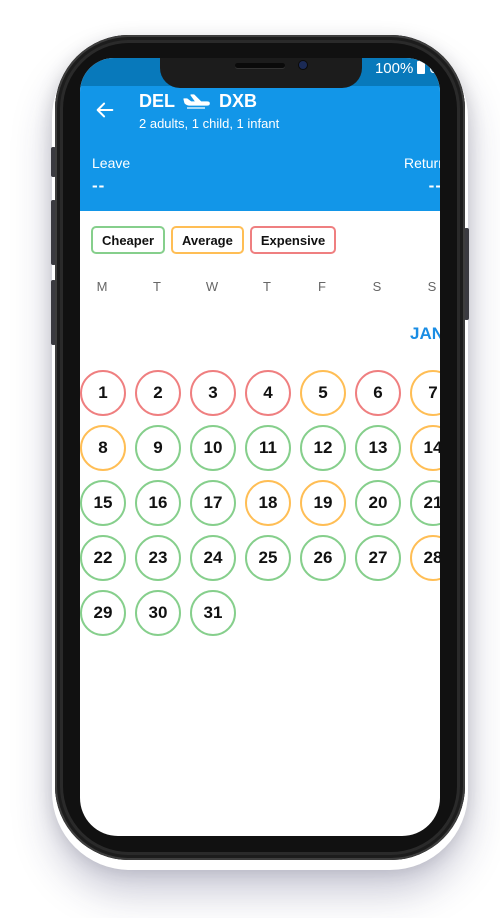 This screenshot has height=918, width=500. I want to click on battery-icon, so click(421, 66).